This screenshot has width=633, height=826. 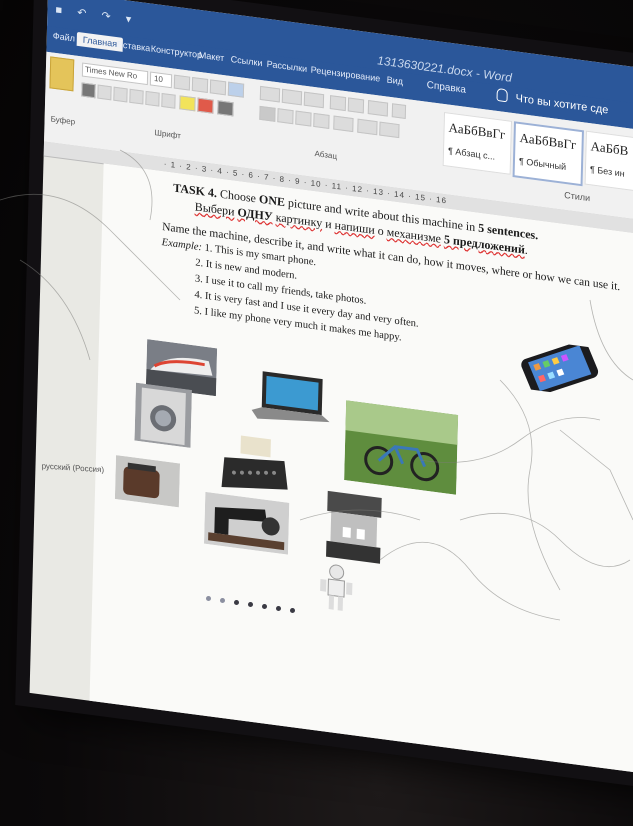 What do you see at coordinates (267, 113) in the screenshot?
I see `align-left-button` at bounding box center [267, 113].